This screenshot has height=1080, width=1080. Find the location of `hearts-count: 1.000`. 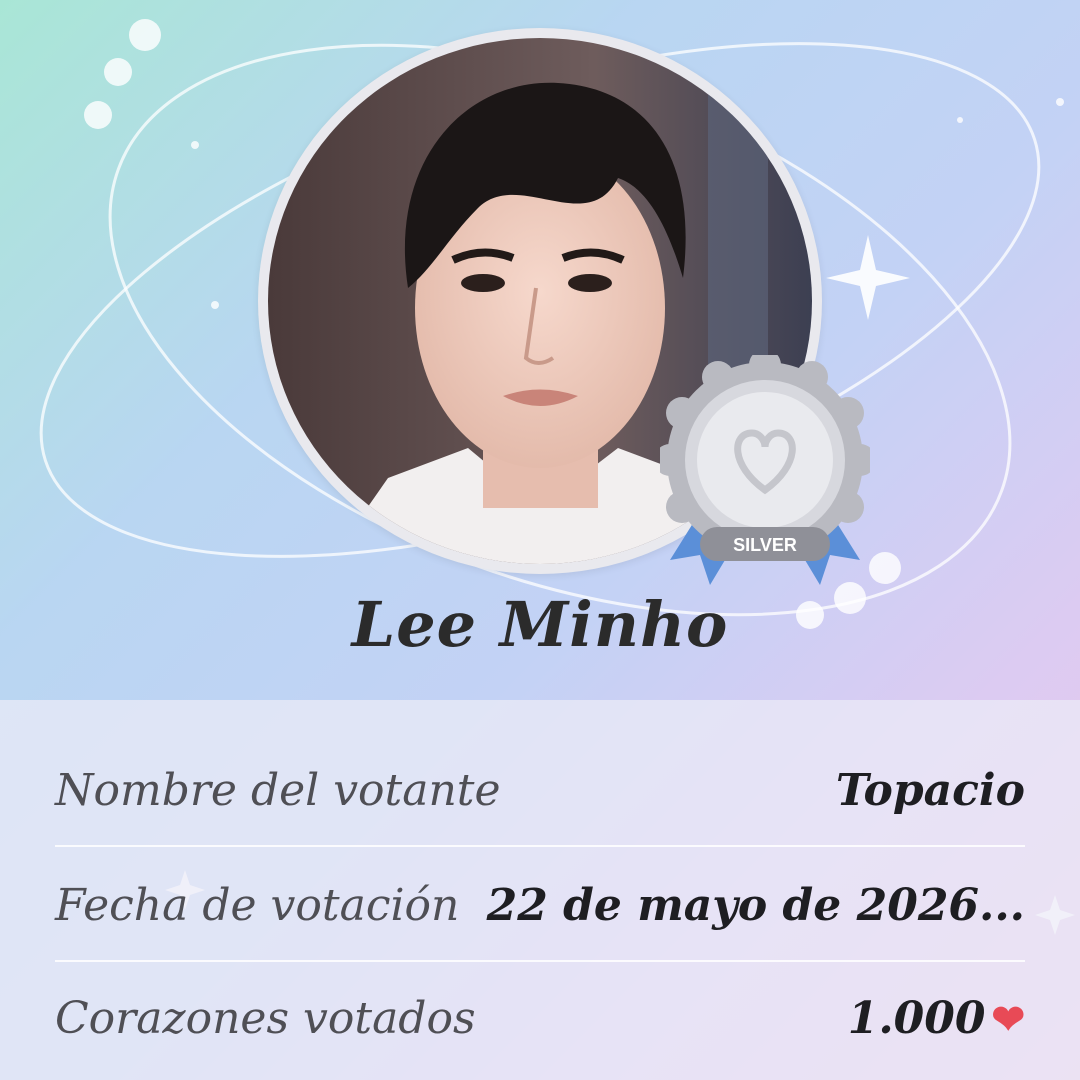

hearts-count: 1.000 is located at coordinates (916, 1018).